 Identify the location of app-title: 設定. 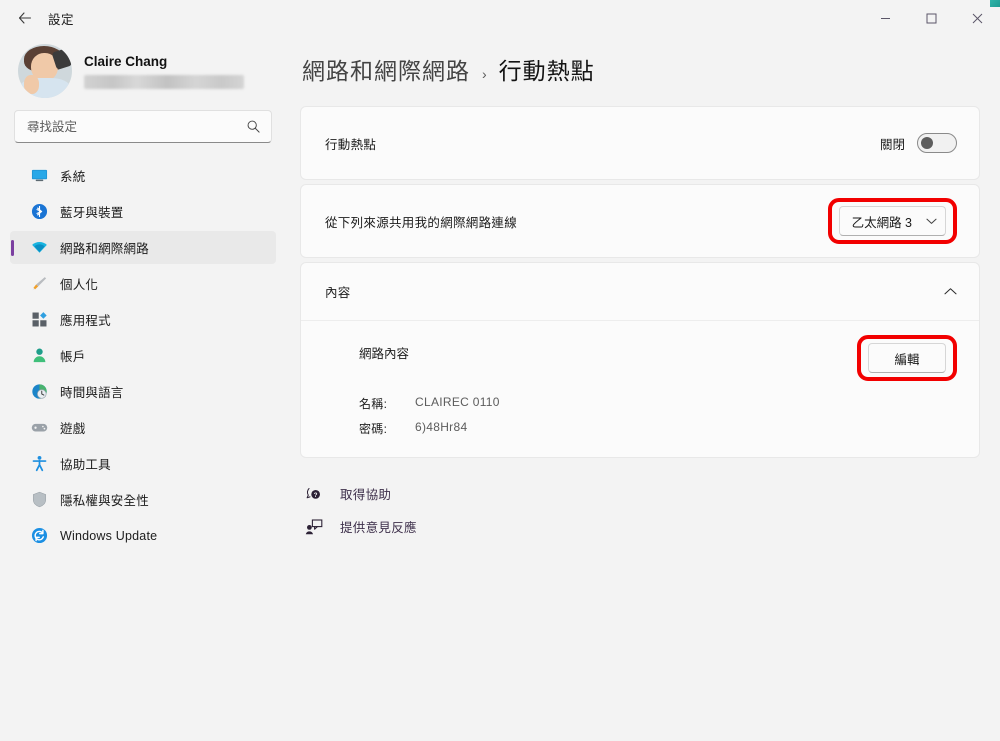
(61, 19).